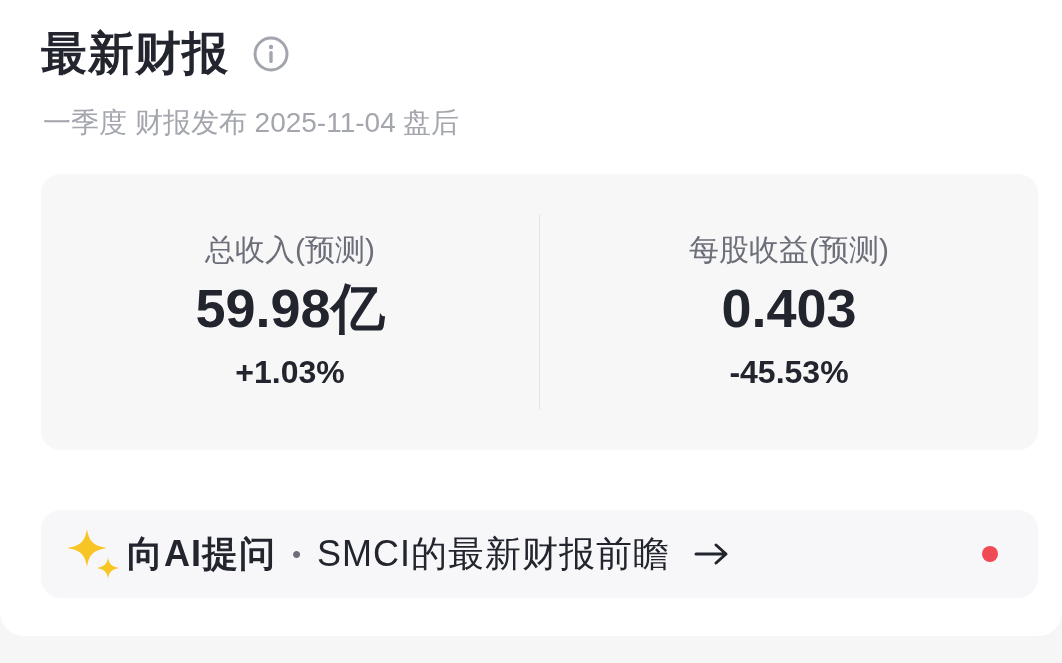 Image resolution: width=1062 pixels, height=663 pixels. I want to click on section-title: 最新财报, so click(135, 53).